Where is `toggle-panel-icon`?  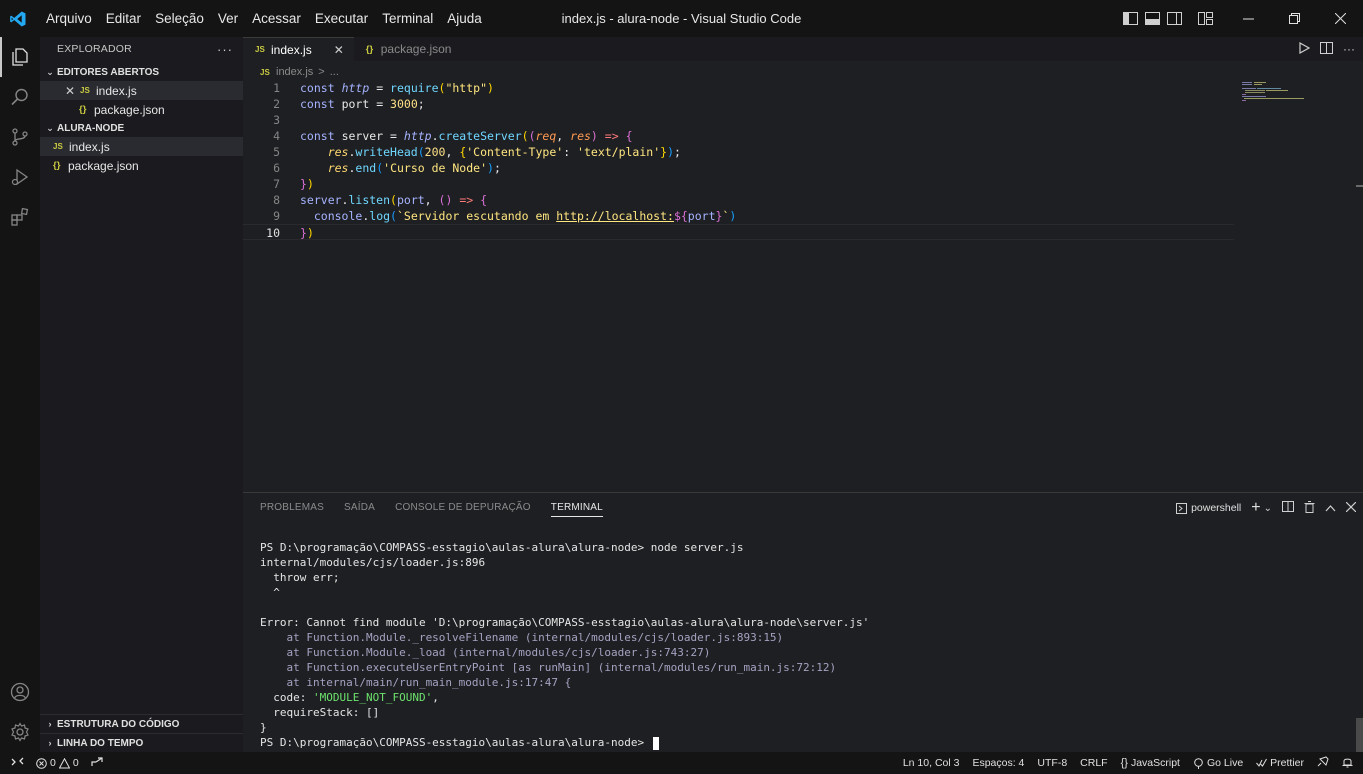
toggle-panel-icon is located at coordinates (1152, 18).